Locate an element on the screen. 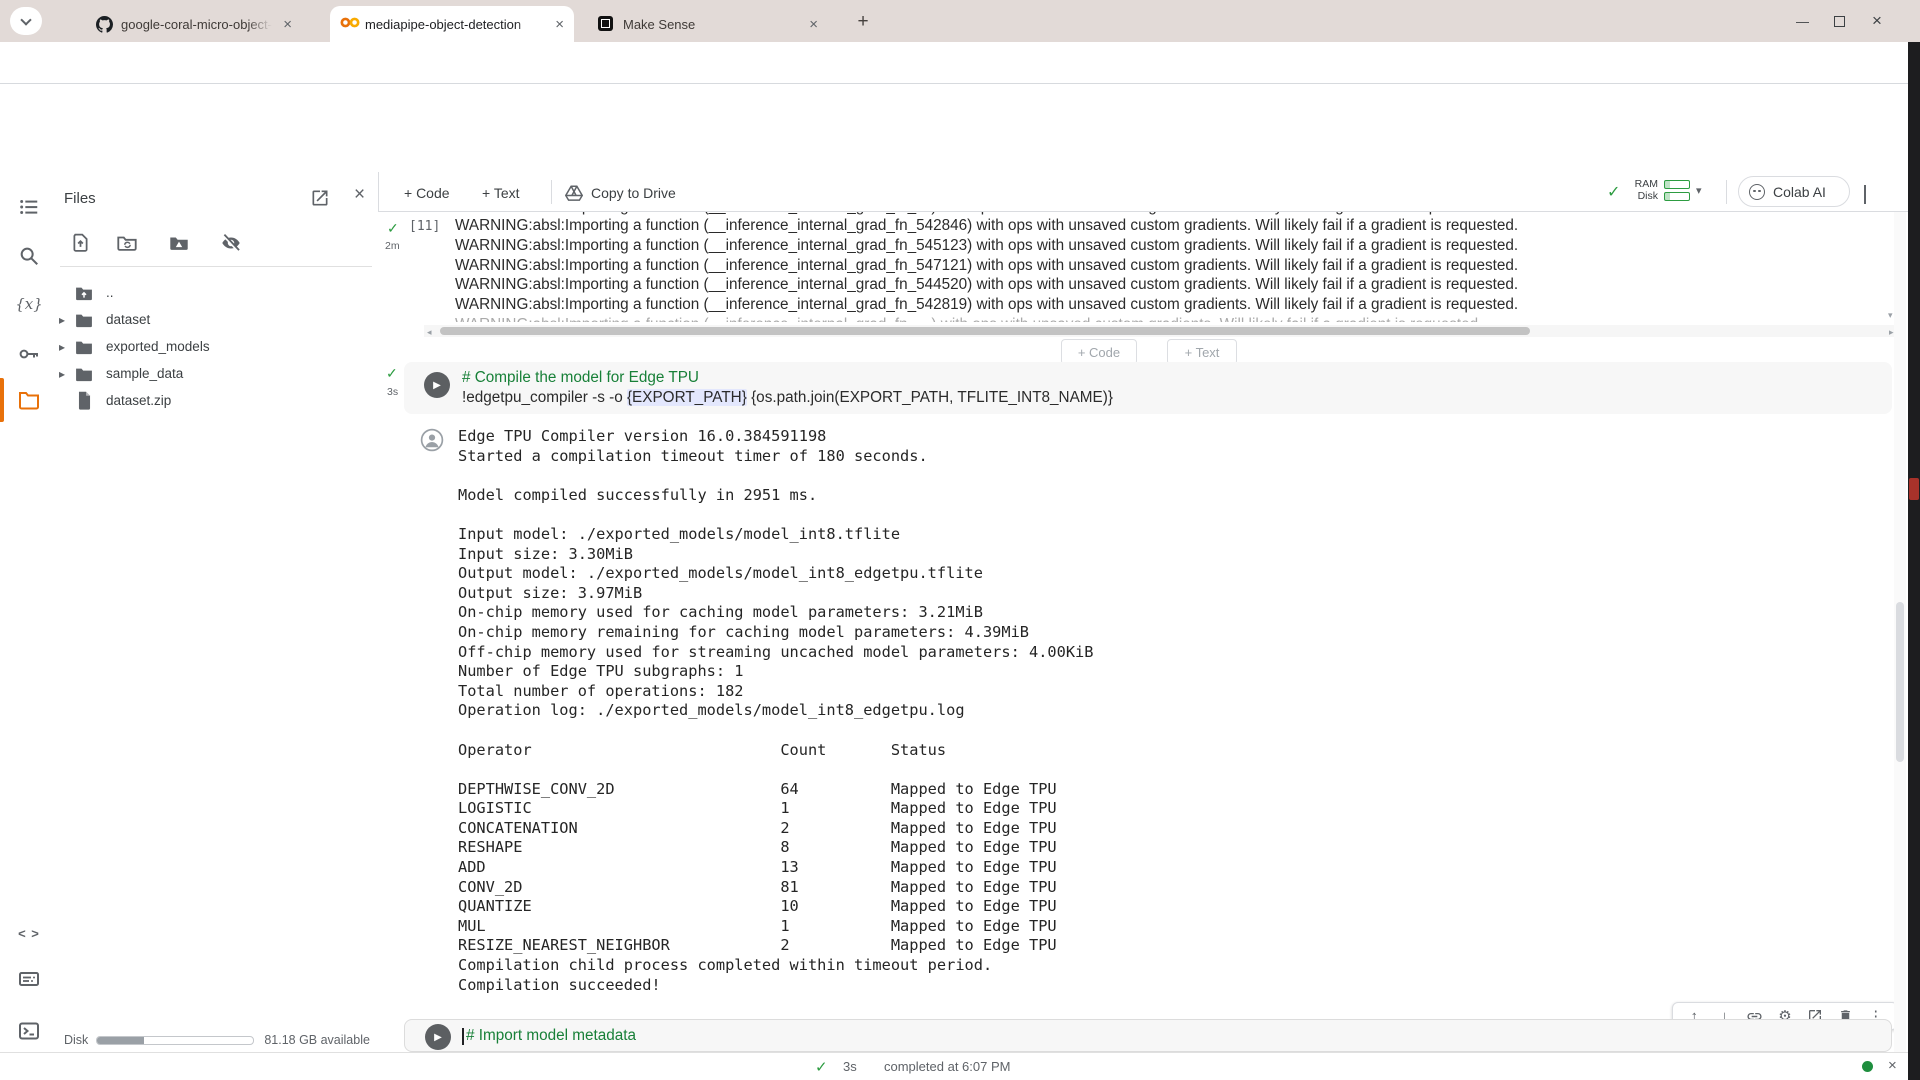  chevron-down-icon is located at coordinates (26, 19).